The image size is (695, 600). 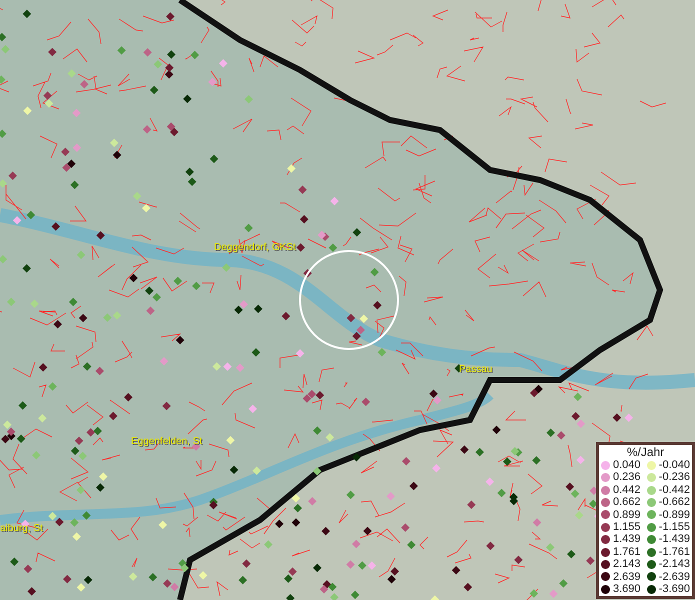 I want to click on legend-value: 0.662, so click(x=627, y=502).